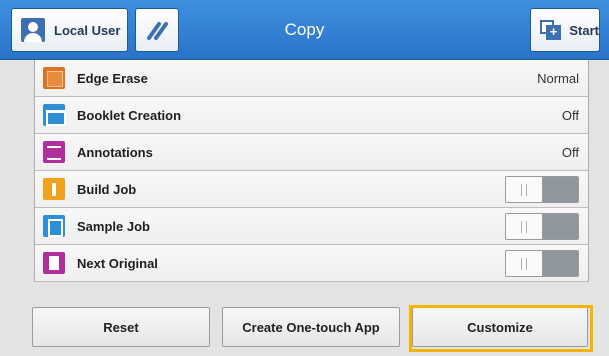 The width and height of the screenshot is (609, 356). What do you see at coordinates (584, 30) in the screenshot?
I see `start-label: Start` at bounding box center [584, 30].